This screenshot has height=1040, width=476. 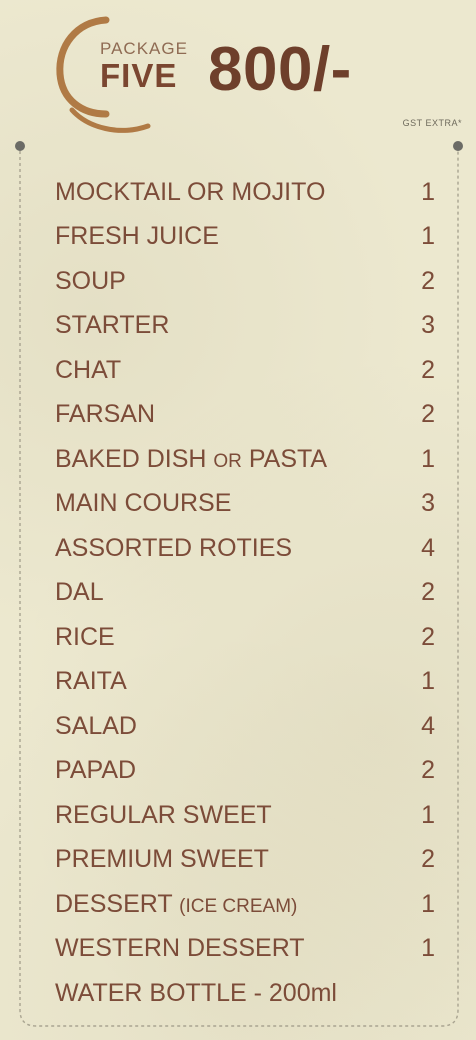 I want to click on item-name: REGULAR SWEET, so click(x=163, y=814).